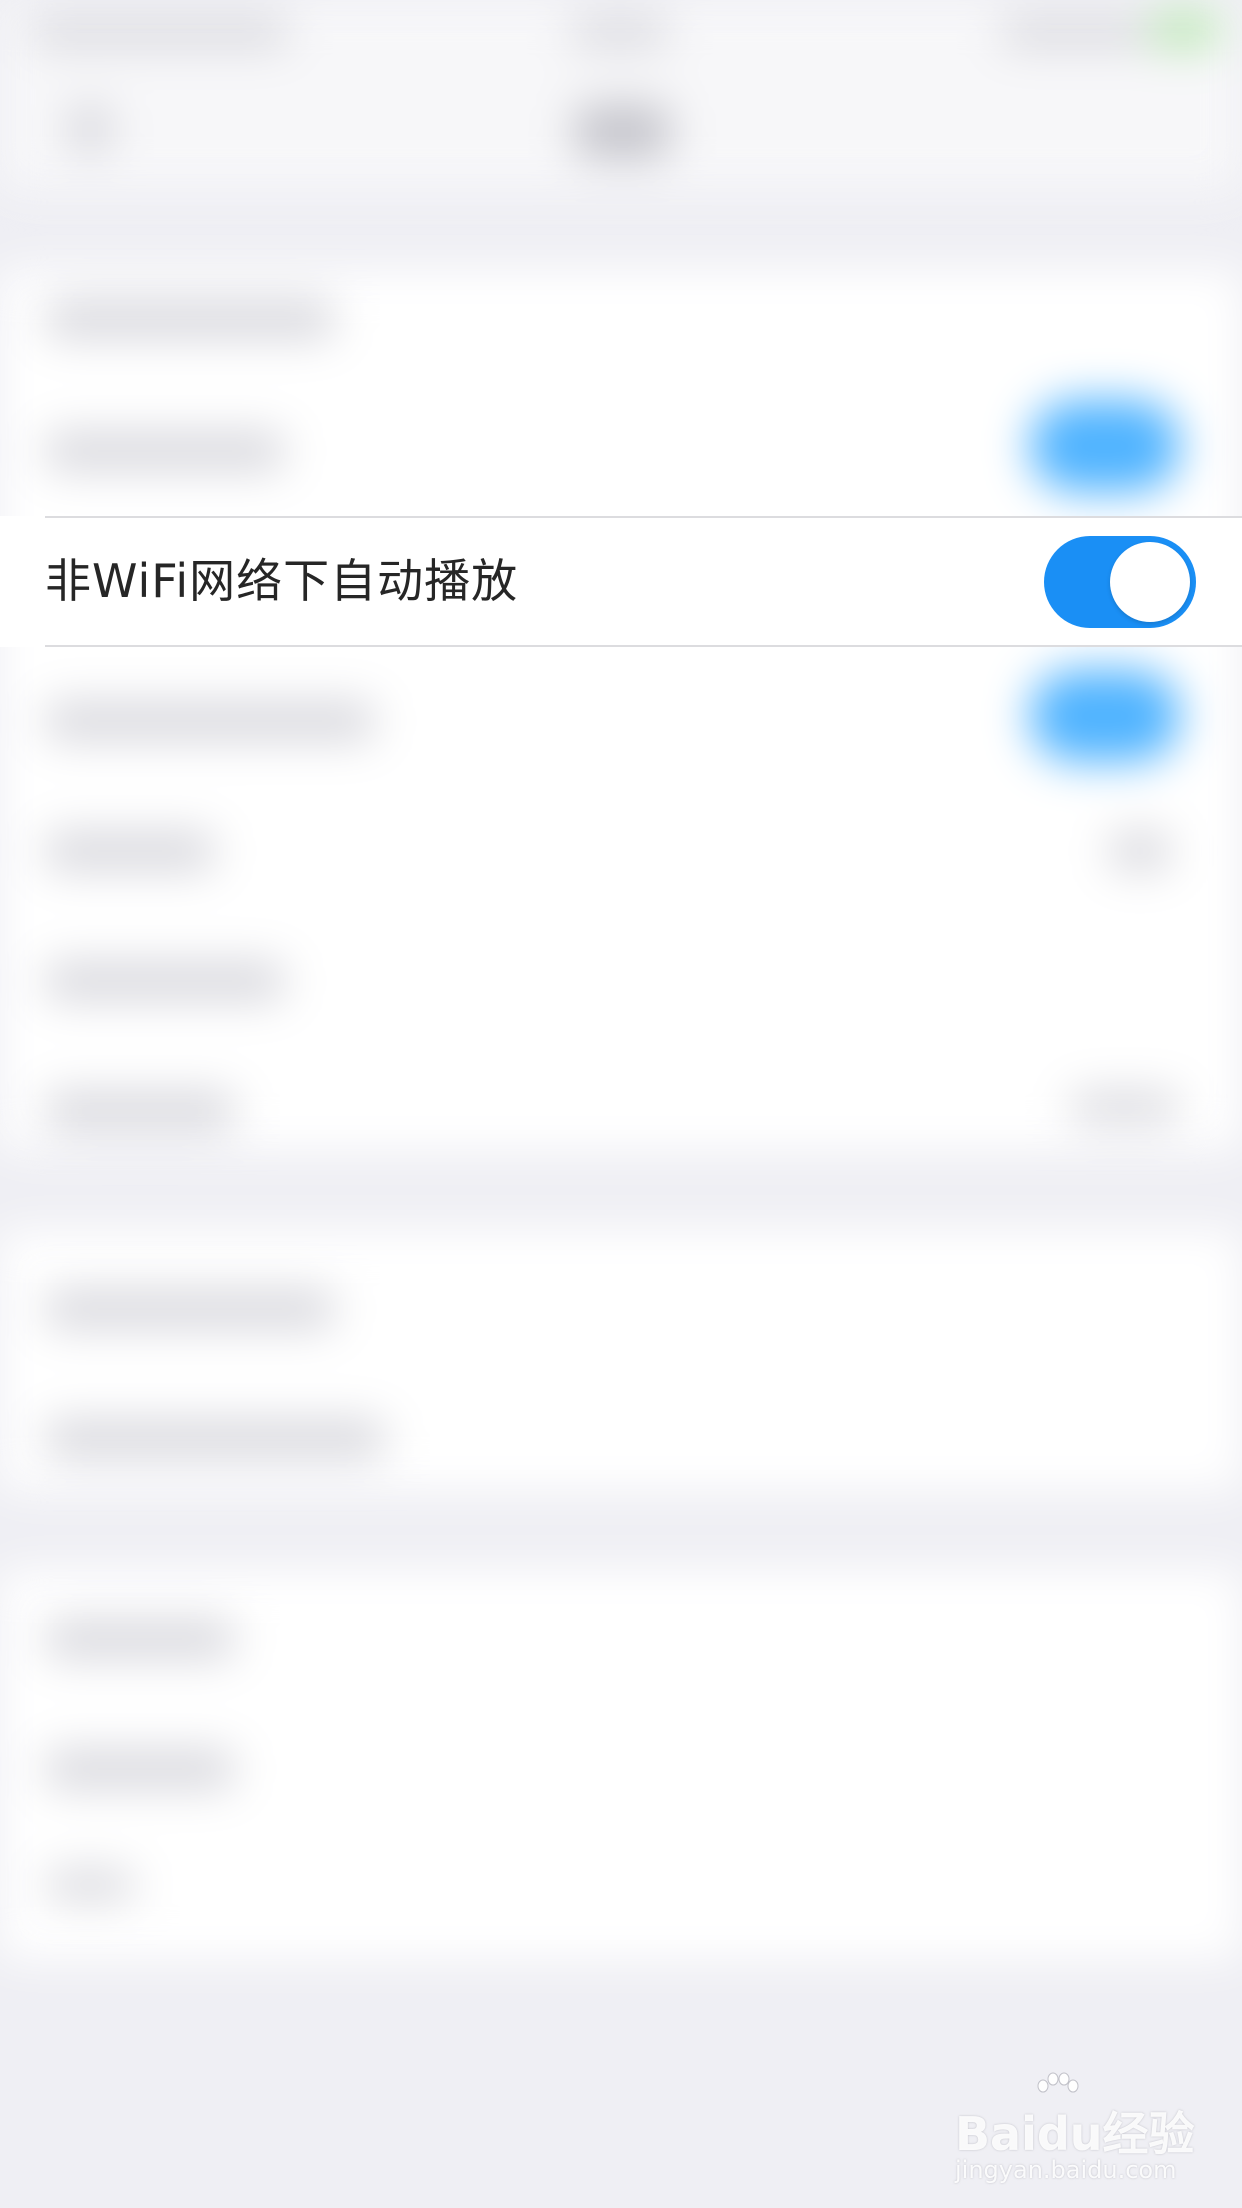  Describe the element at coordinates (621, 32) in the screenshot. I see `status-bar` at that location.